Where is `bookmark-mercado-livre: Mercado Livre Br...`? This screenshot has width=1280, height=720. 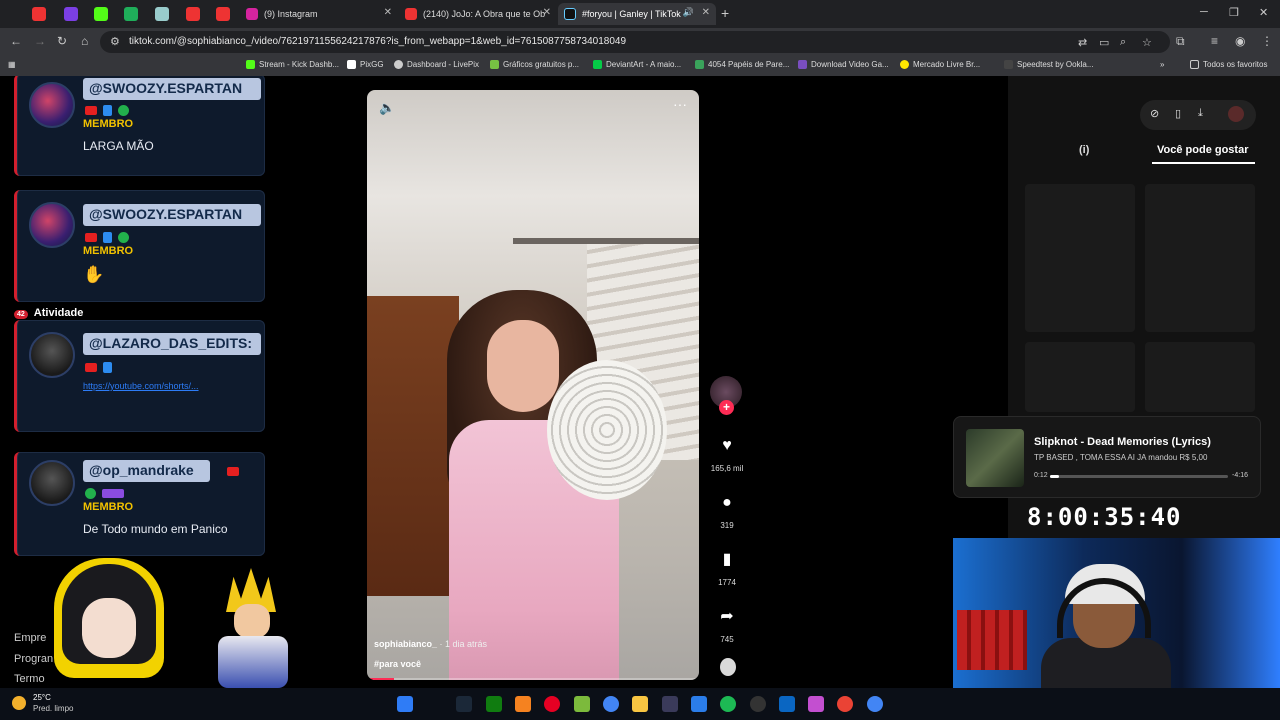 bookmark-mercado-livre: Mercado Livre Br... is located at coordinates (940, 64).